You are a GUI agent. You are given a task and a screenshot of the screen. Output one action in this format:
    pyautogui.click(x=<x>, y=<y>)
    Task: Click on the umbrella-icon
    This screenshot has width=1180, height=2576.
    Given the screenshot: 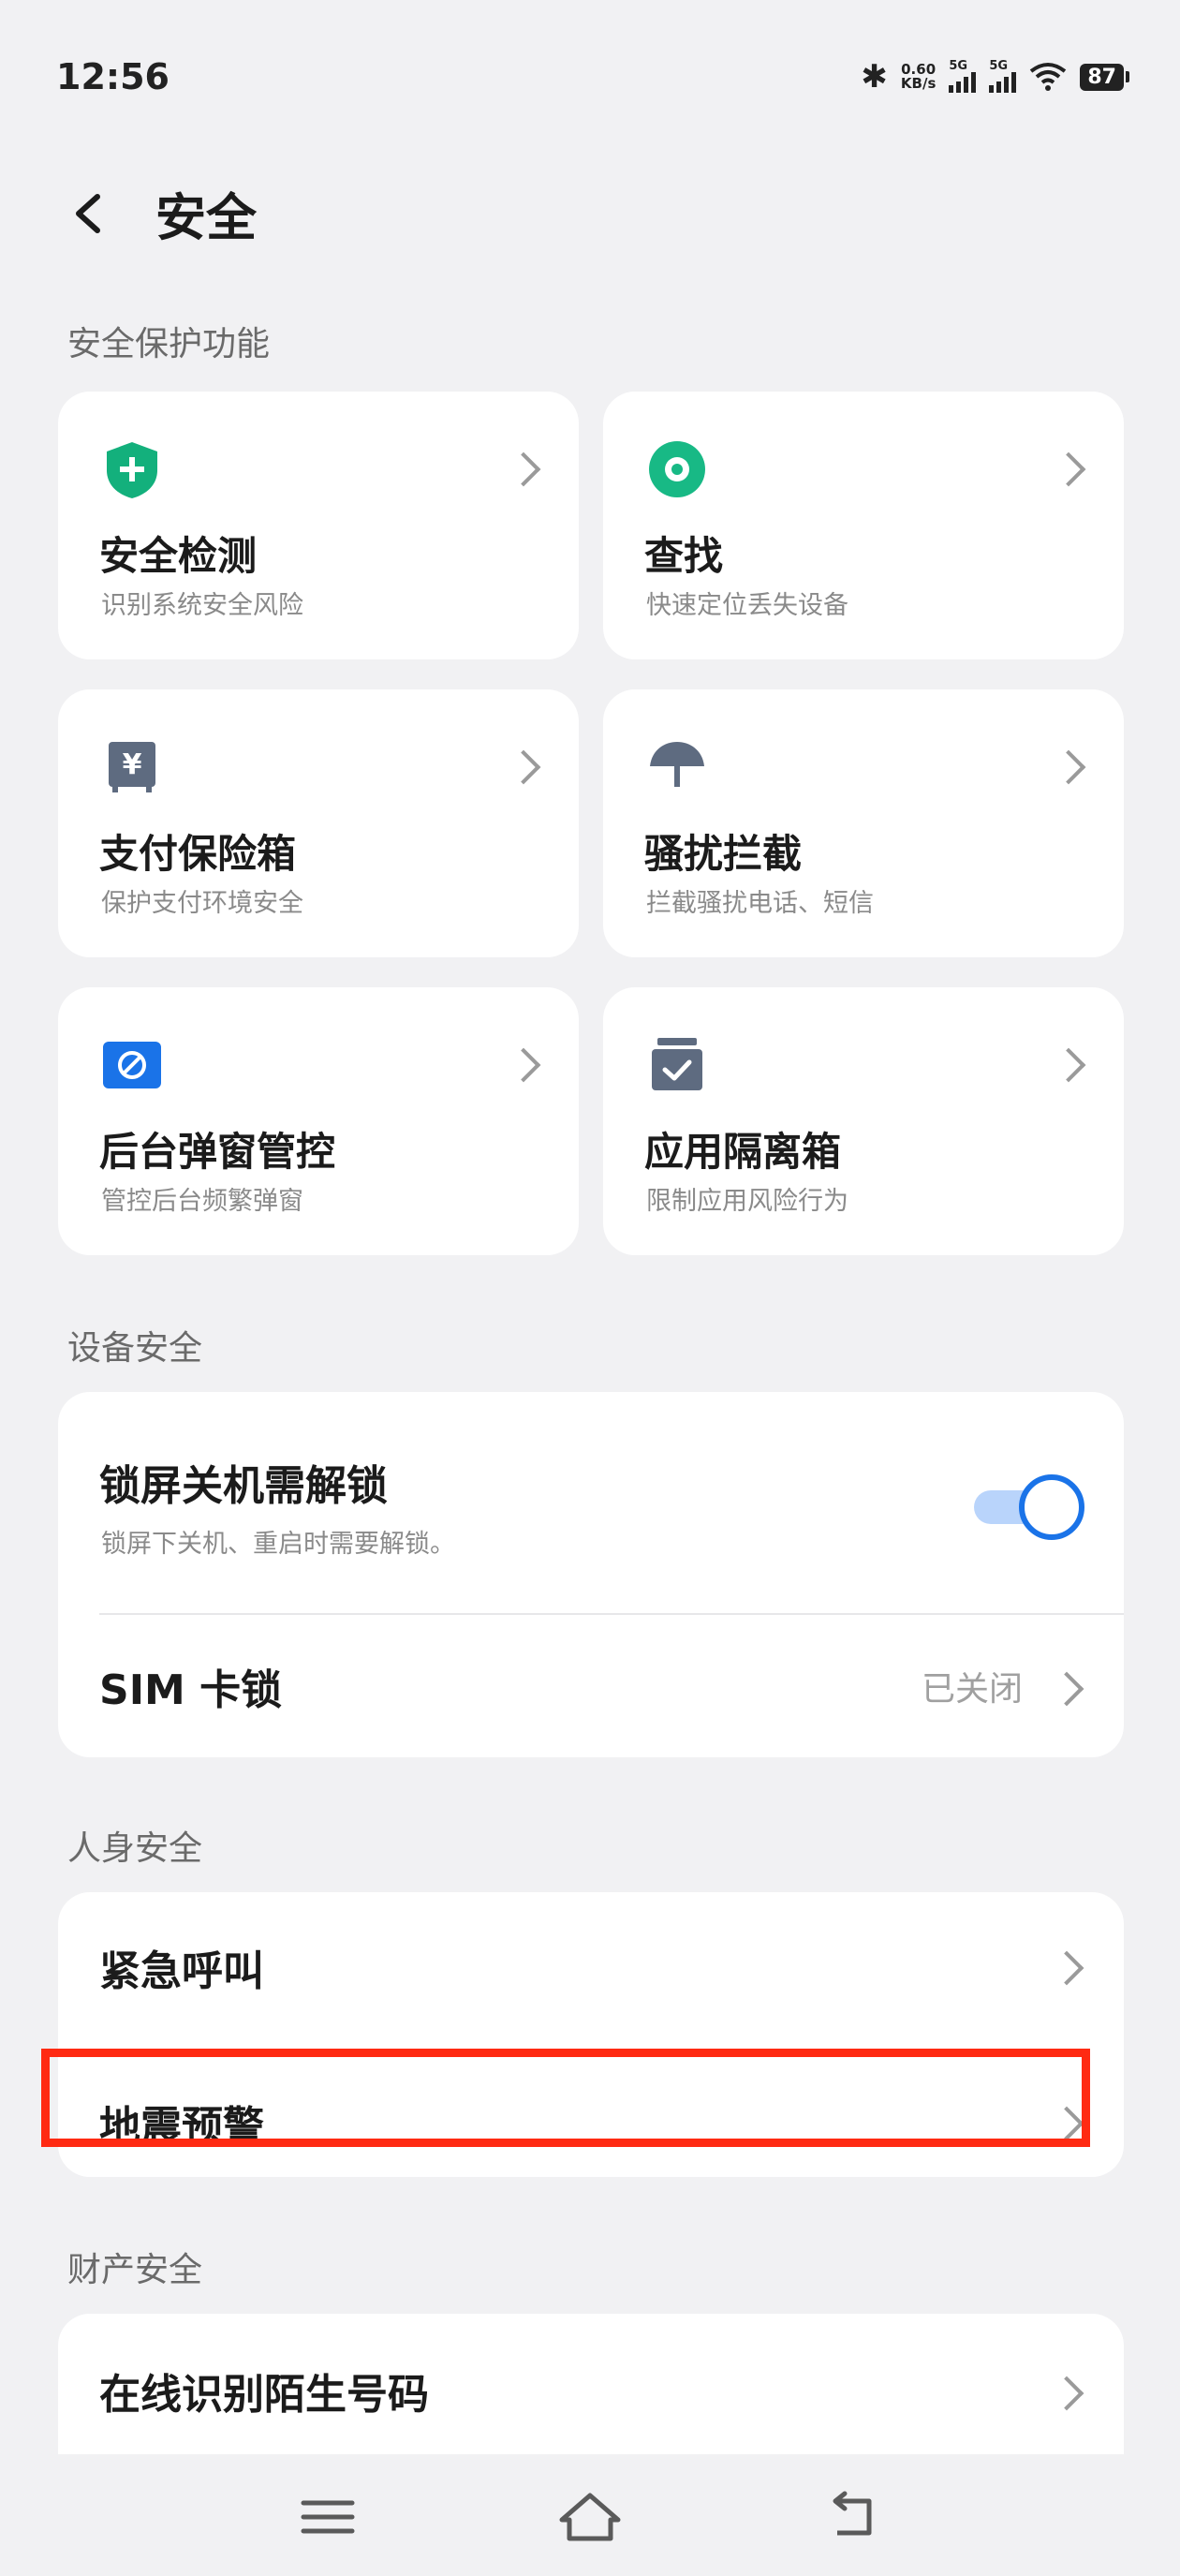 What is the action you would take?
    pyautogui.click(x=677, y=764)
    